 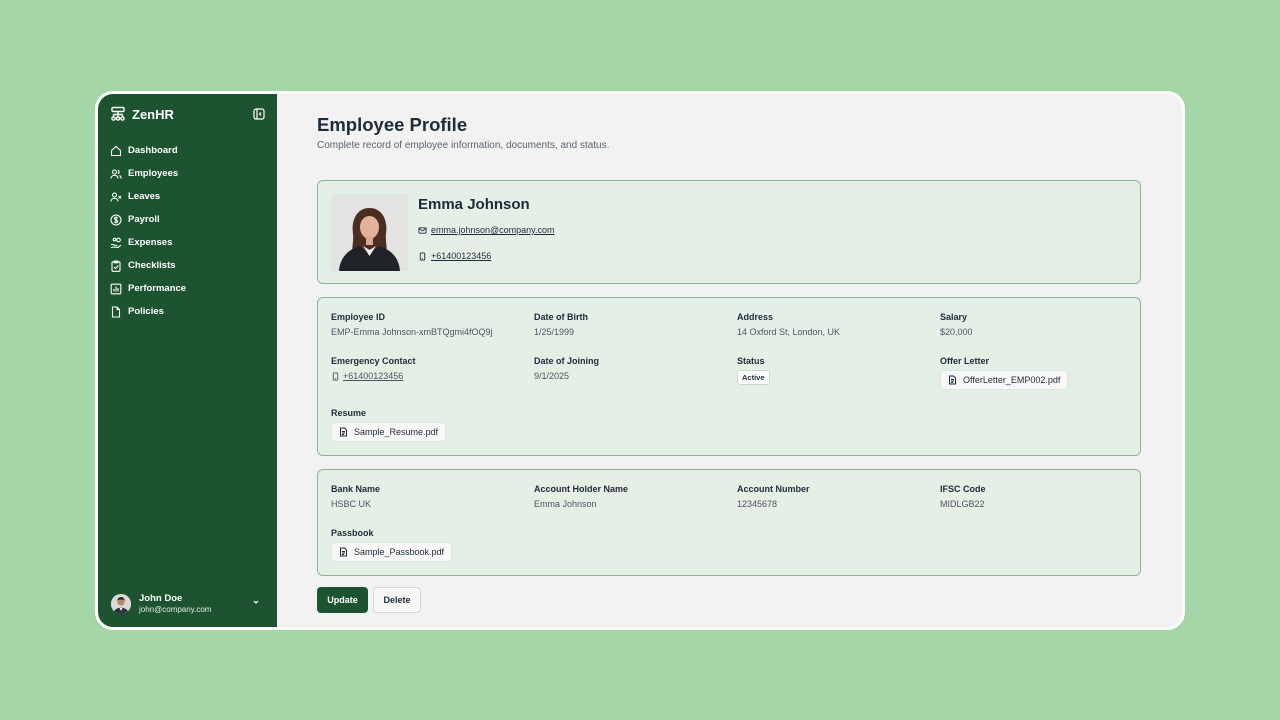 I want to click on employee-phone: +61400123456, so click(x=461, y=256).